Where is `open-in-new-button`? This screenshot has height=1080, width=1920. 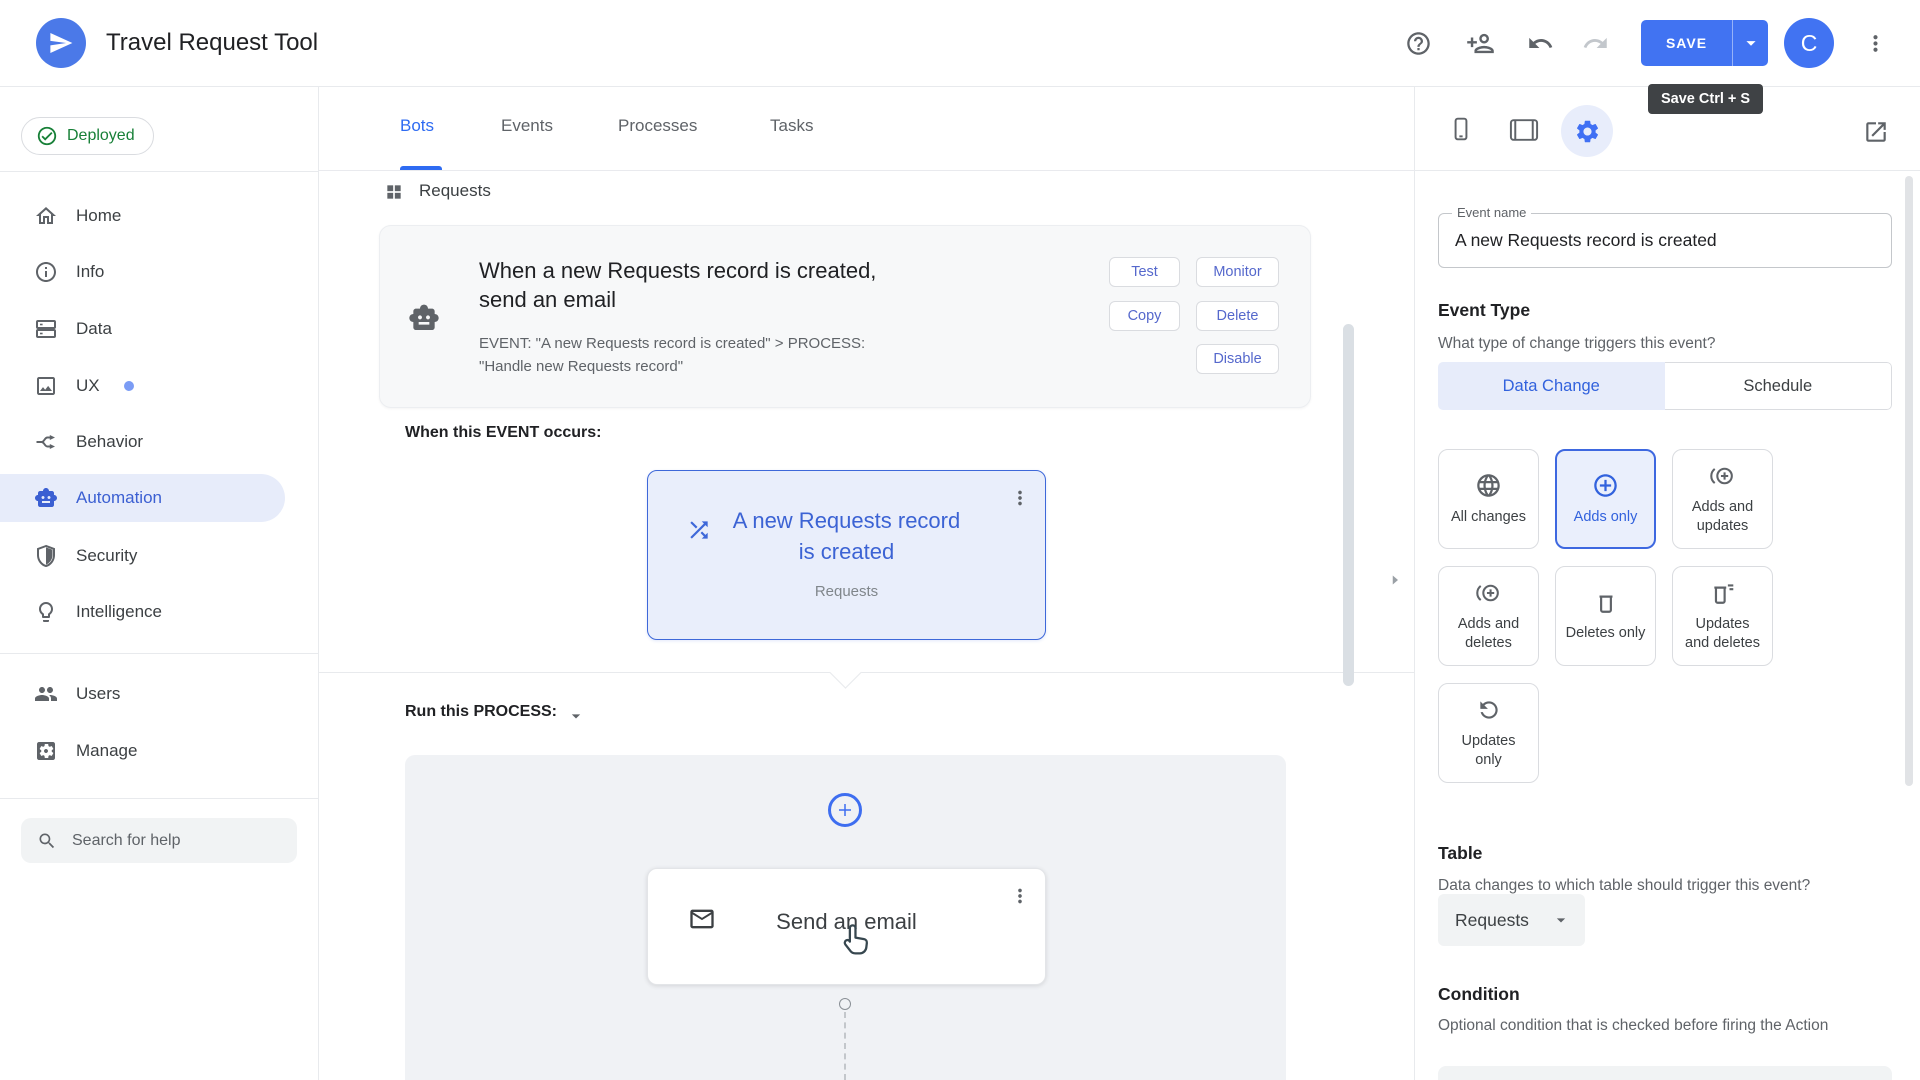 open-in-new-button is located at coordinates (1876, 132).